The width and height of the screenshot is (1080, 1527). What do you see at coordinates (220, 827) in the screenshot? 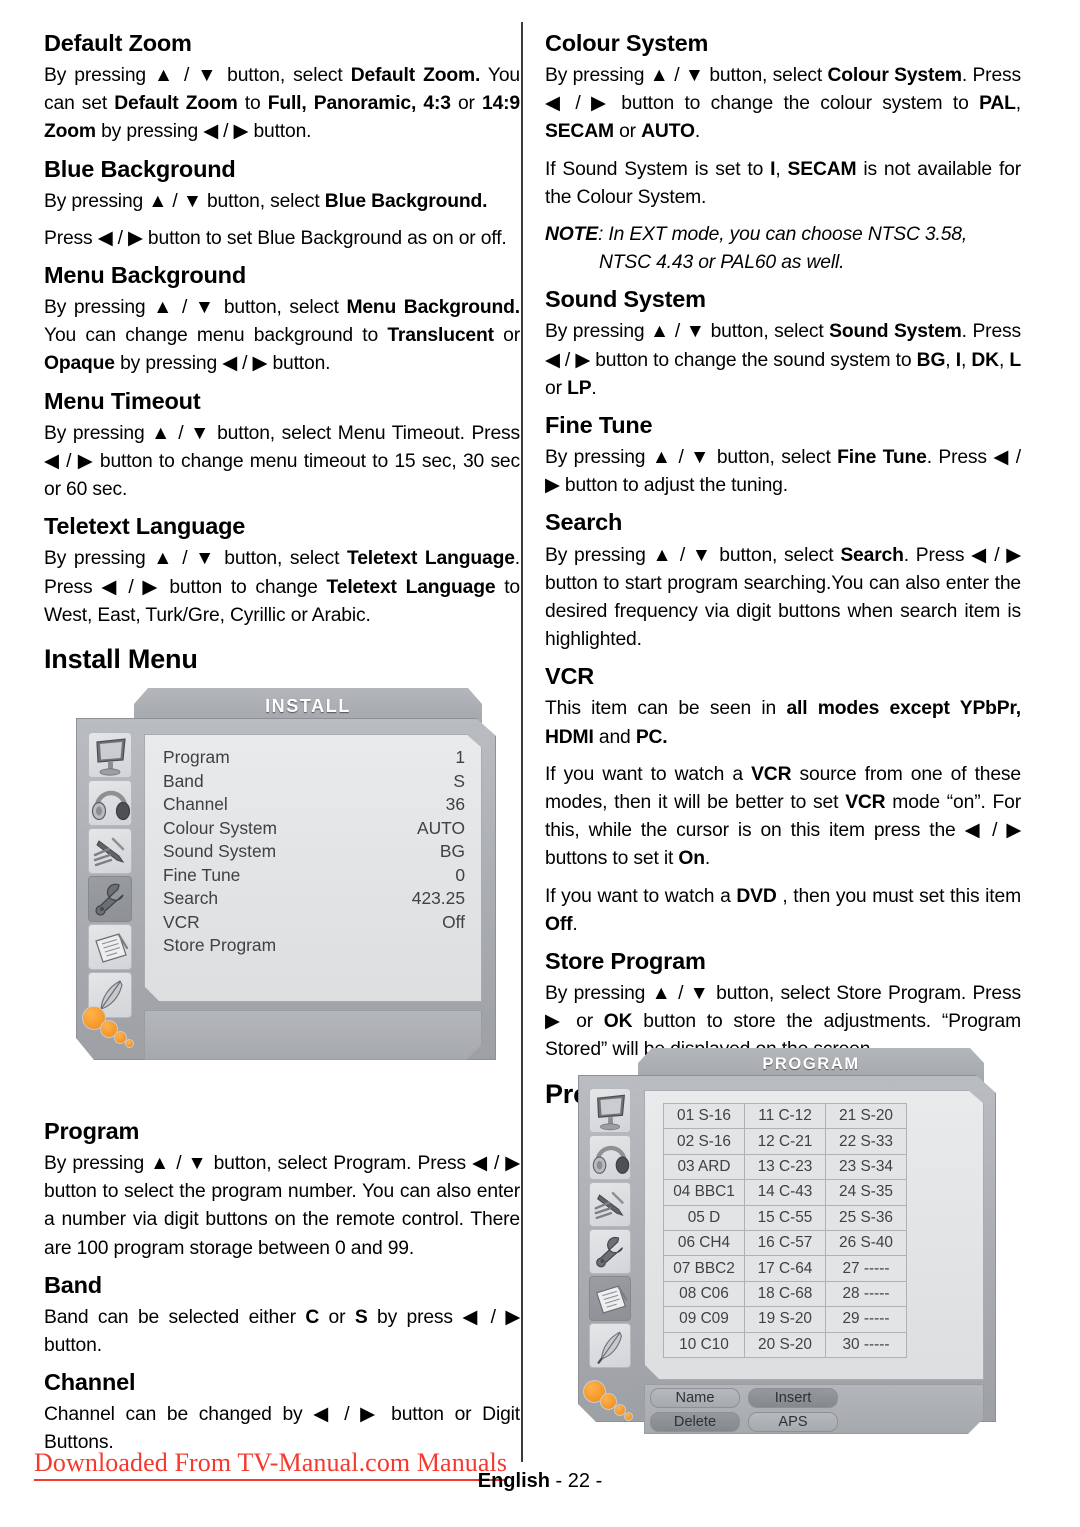
I see `install-row-label: Colour System` at bounding box center [220, 827].